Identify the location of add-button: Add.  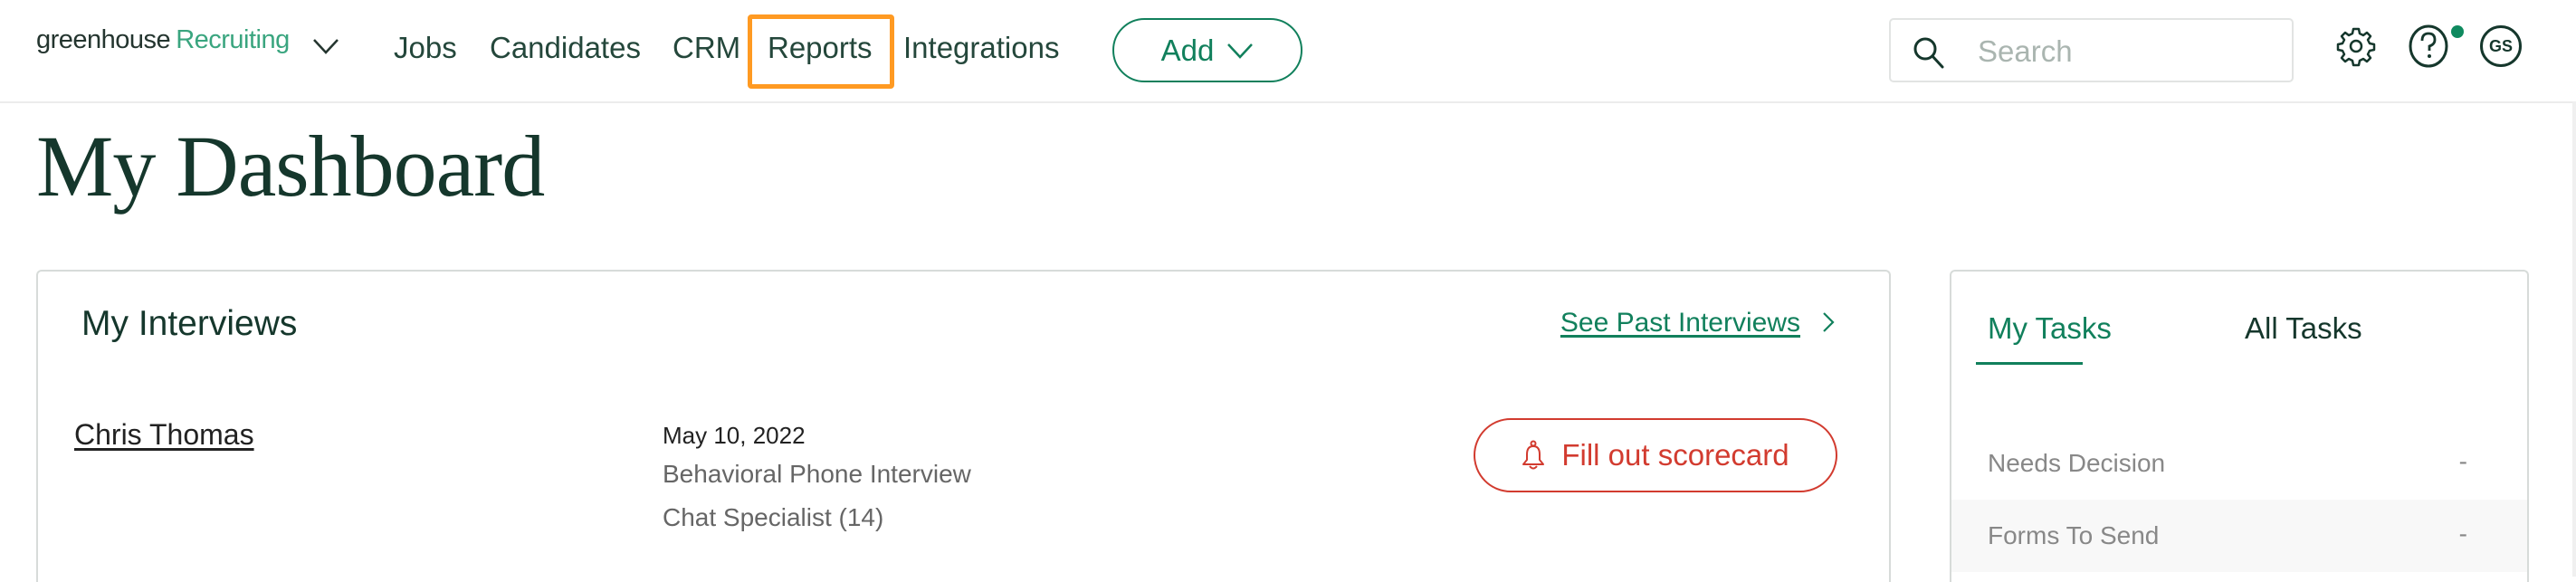
(1207, 50).